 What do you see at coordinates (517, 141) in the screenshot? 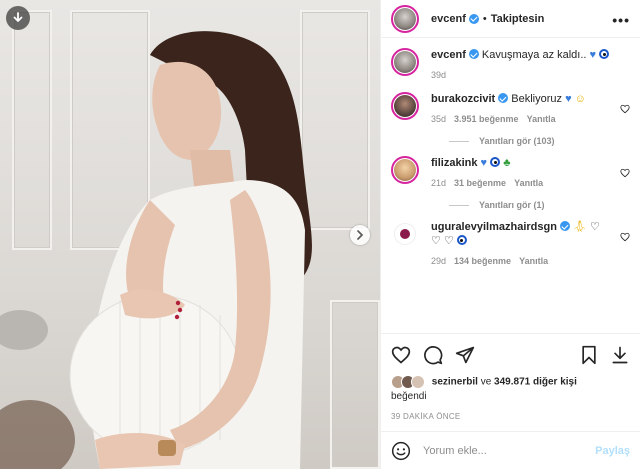
I see `view-replies-label: Yanıtları gör (103)` at bounding box center [517, 141].